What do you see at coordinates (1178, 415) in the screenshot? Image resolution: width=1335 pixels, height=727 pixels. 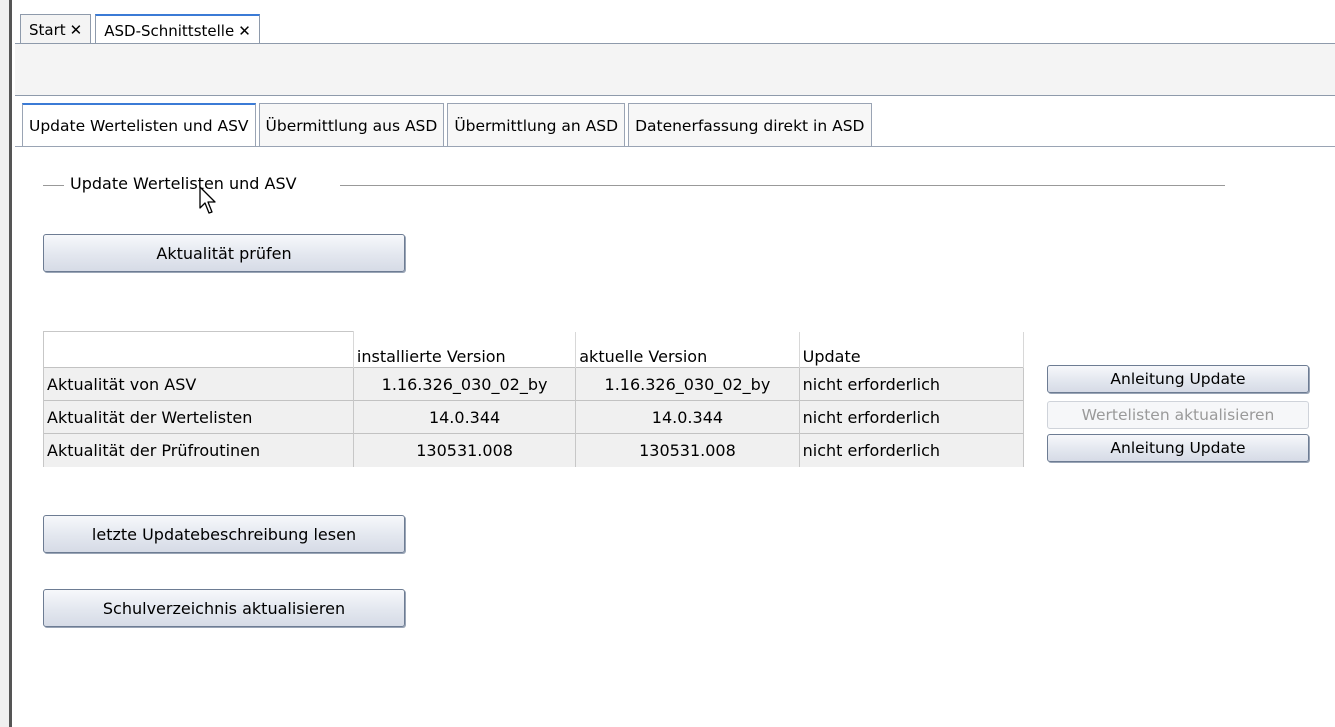 I see `update-lists-button: Wertelisten aktualisieren` at bounding box center [1178, 415].